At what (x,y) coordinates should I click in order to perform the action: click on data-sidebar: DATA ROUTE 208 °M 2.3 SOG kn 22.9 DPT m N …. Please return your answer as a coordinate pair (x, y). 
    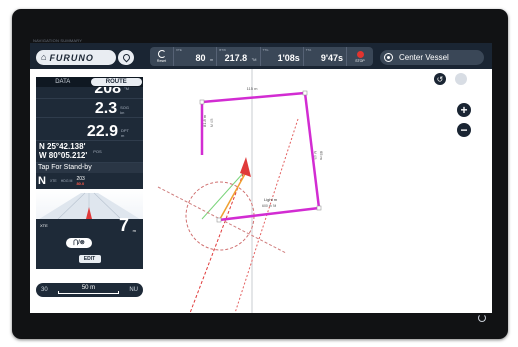
    Looking at the image, I should click on (89, 173).